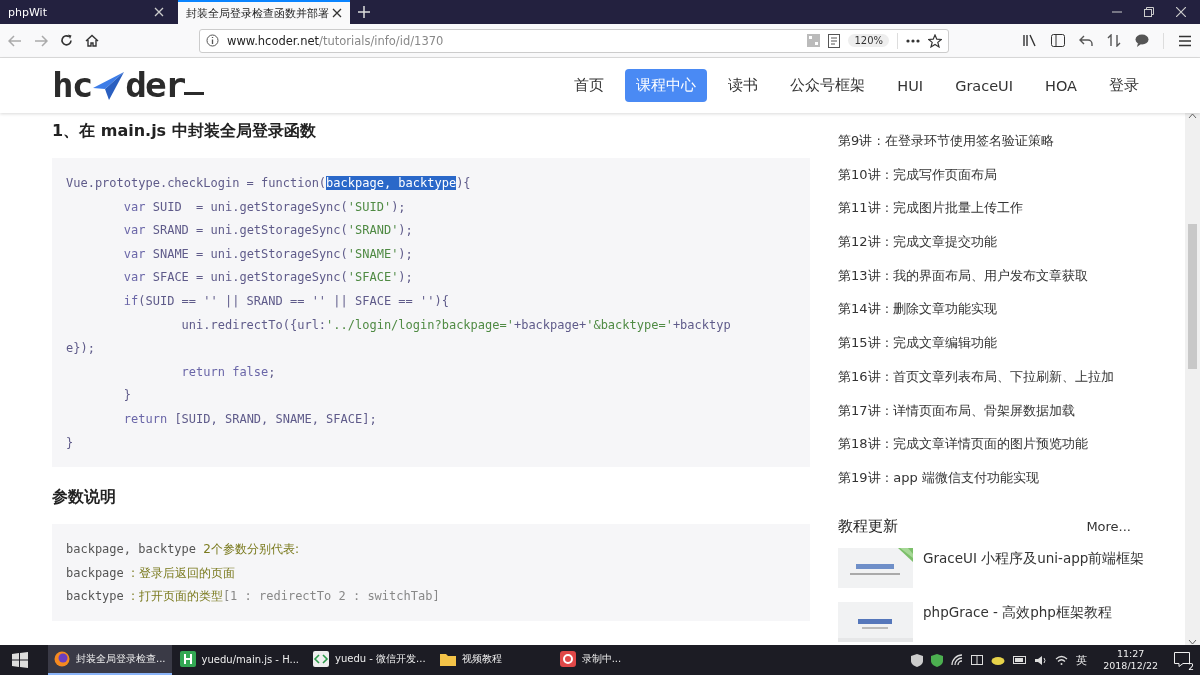 This screenshot has width=1200, height=675. What do you see at coordinates (1086, 40) in the screenshot?
I see `undo-icon` at bounding box center [1086, 40].